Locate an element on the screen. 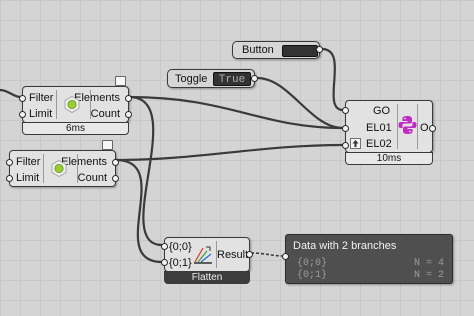  toggle-value-box: True is located at coordinates (232, 79).